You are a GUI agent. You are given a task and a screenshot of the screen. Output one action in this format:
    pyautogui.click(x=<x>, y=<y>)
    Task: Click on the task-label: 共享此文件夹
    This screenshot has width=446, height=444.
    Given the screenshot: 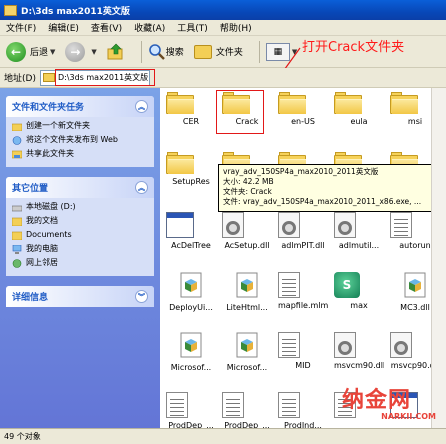 What is the action you would take?
    pyautogui.click(x=50, y=153)
    